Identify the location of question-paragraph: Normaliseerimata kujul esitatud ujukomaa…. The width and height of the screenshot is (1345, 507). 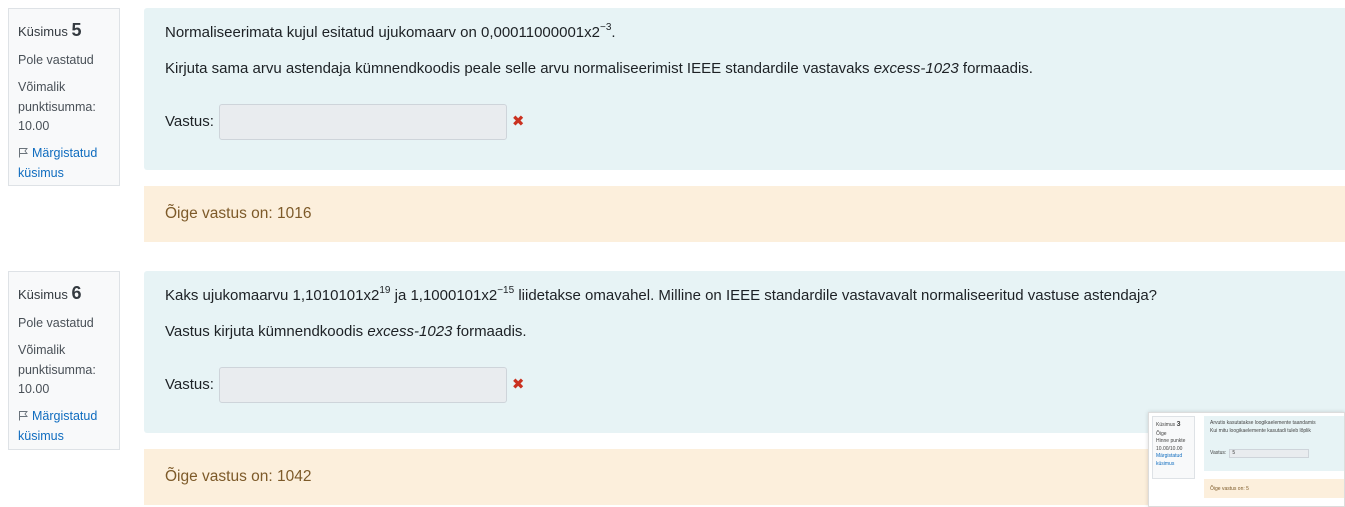
(390, 31).